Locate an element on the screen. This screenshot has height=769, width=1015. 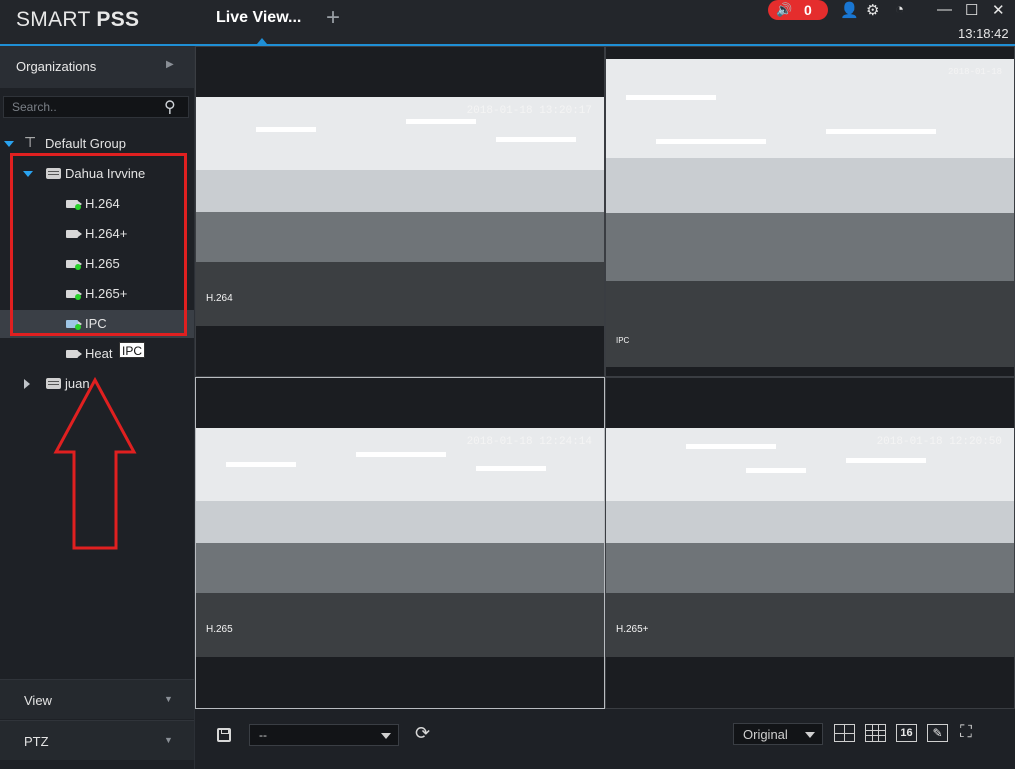
feed-timestamp: 2018-01-18 13:20:17 is located at coordinates (529, 111).